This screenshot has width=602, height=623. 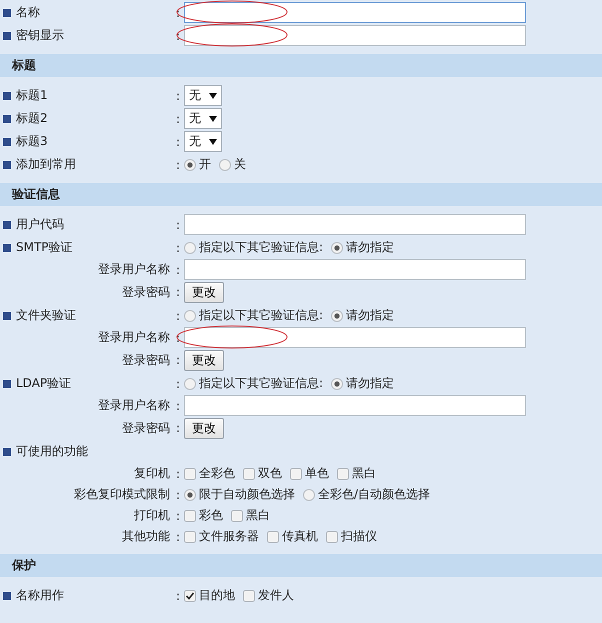 What do you see at coordinates (44, 247) in the screenshot?
I see `field-label: SMTP验证` at bounding box center [44, 247].